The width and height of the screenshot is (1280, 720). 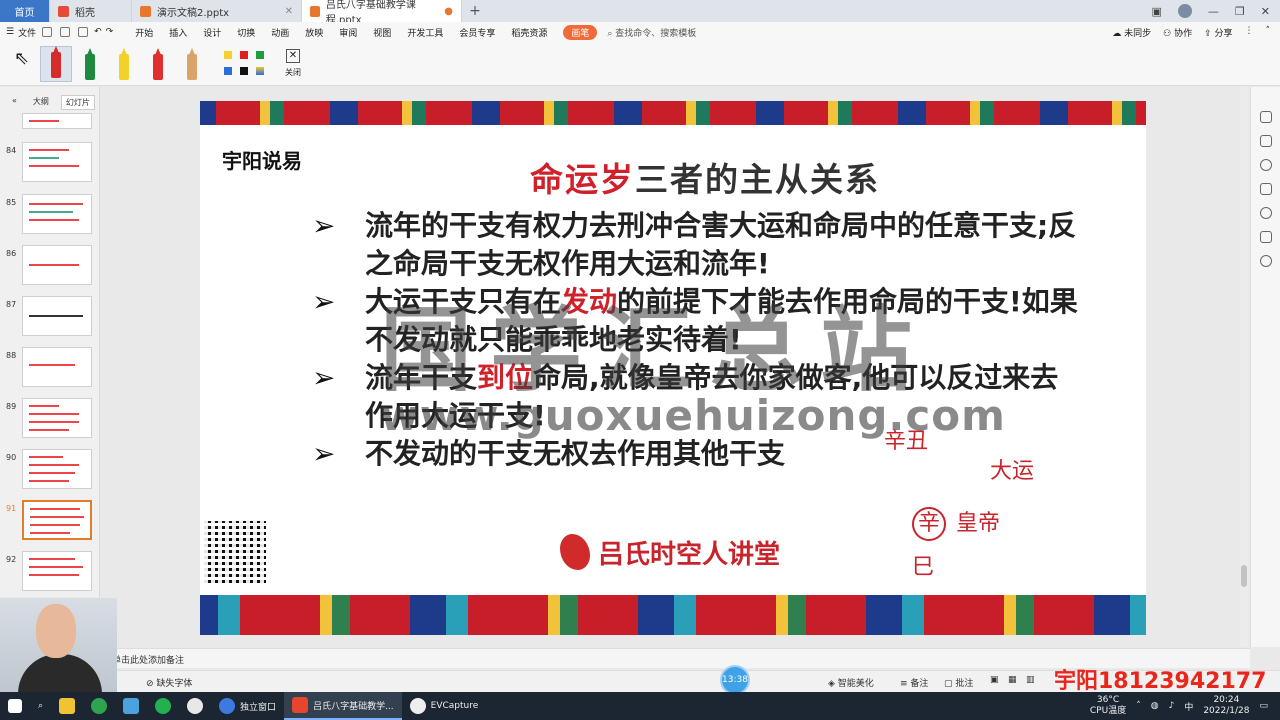 What do you see at coordinates (50, 164) in the screenshot?
I see `slide-thumb: 84` at bounding box center [50, 164].